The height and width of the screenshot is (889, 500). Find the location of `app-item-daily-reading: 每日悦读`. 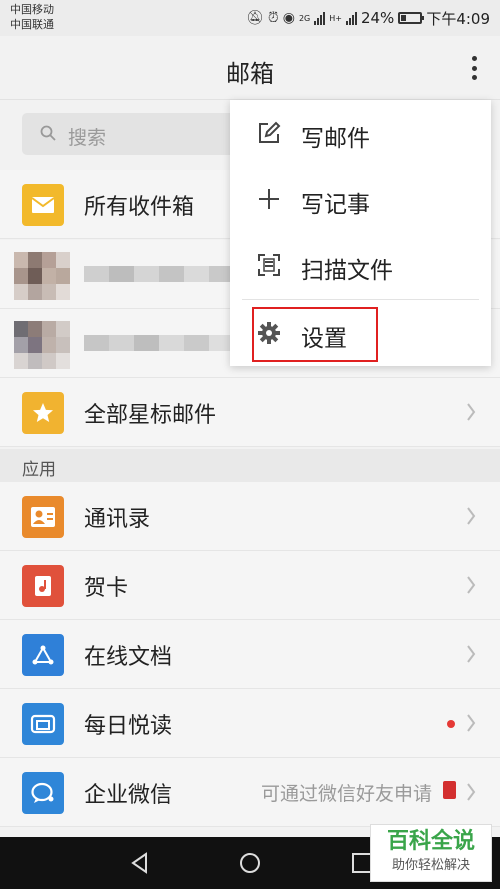

app-item-daily-reading: 每日悦读 is located at coordinates (250, 723).